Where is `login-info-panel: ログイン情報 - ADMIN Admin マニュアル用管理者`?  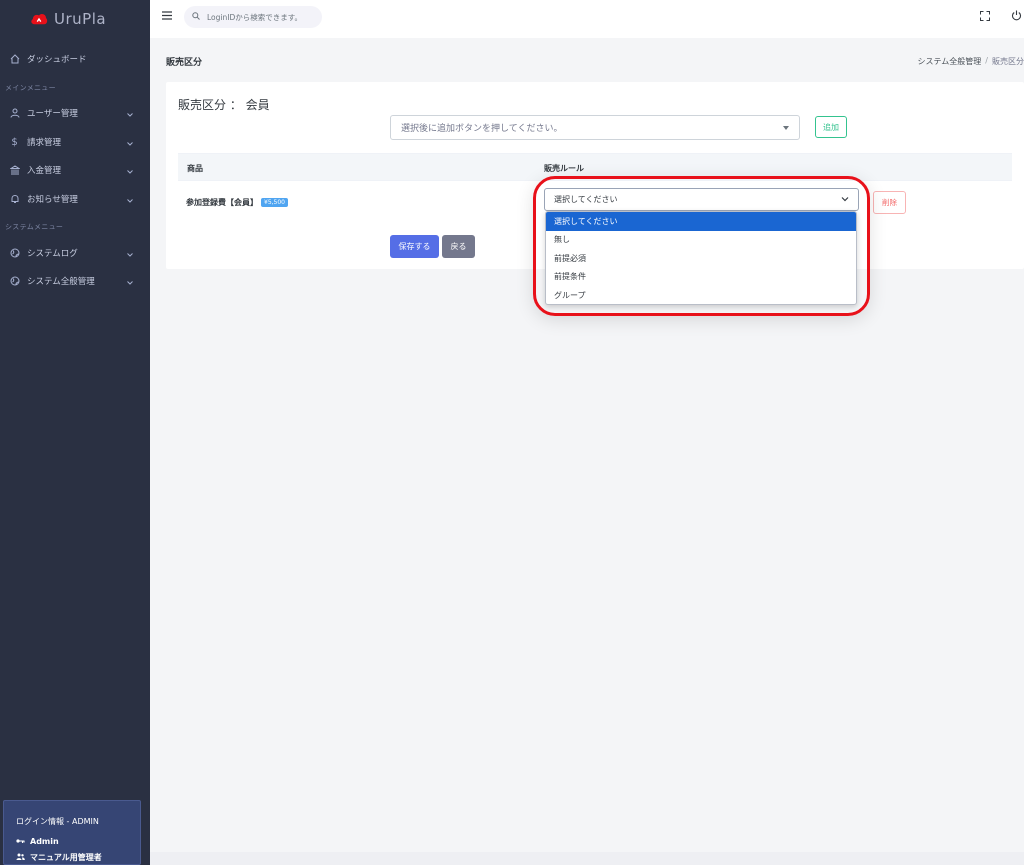
login-info-panel: ログイン情報 - ADMIN Admin マニュアル用管理者 is located at coordinates (72, 832).